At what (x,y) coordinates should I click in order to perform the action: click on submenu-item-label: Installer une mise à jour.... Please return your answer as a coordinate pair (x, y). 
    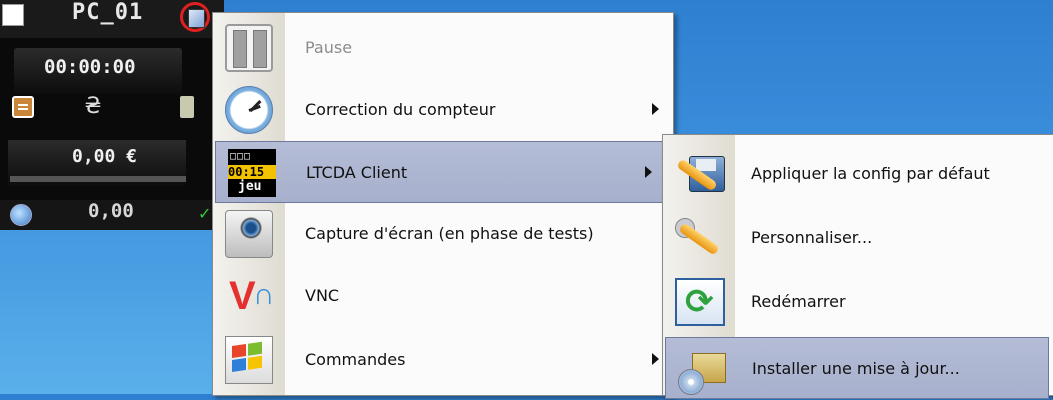
    Looking at the image, I should click on (856, 368).